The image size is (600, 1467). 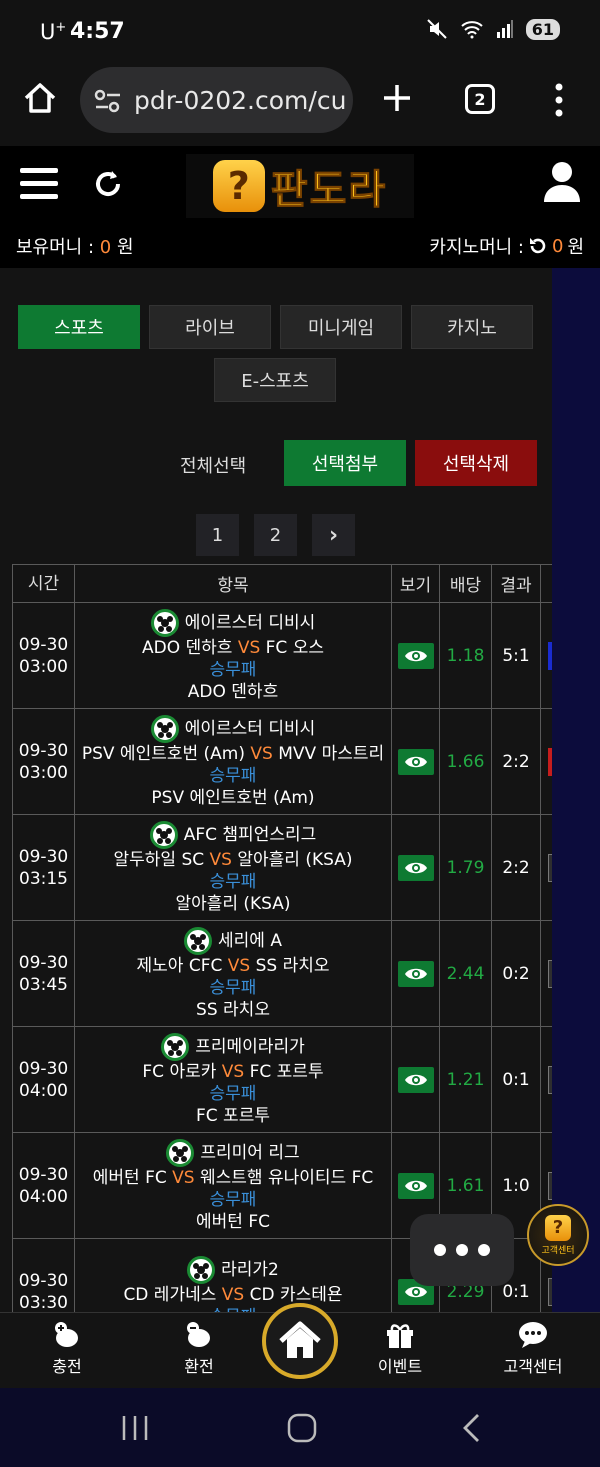 I want to click on bet-result: 5:1, so click(x=516, y=655).